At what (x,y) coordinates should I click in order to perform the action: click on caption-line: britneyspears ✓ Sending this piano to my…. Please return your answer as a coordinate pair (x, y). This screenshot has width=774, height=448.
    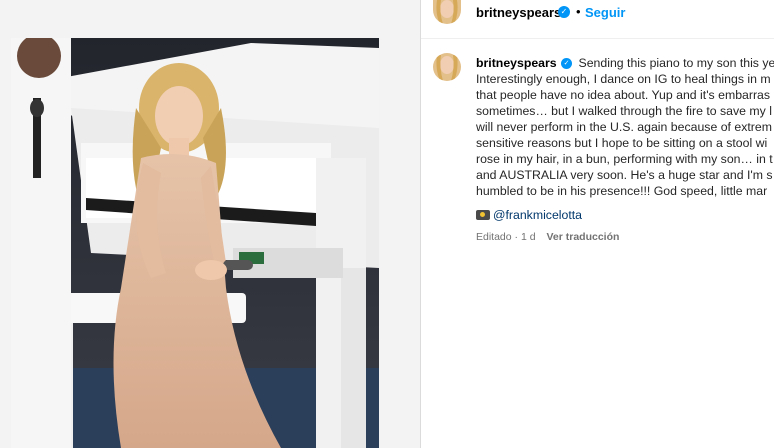
    Looking at the image, I should click on (625, 63).